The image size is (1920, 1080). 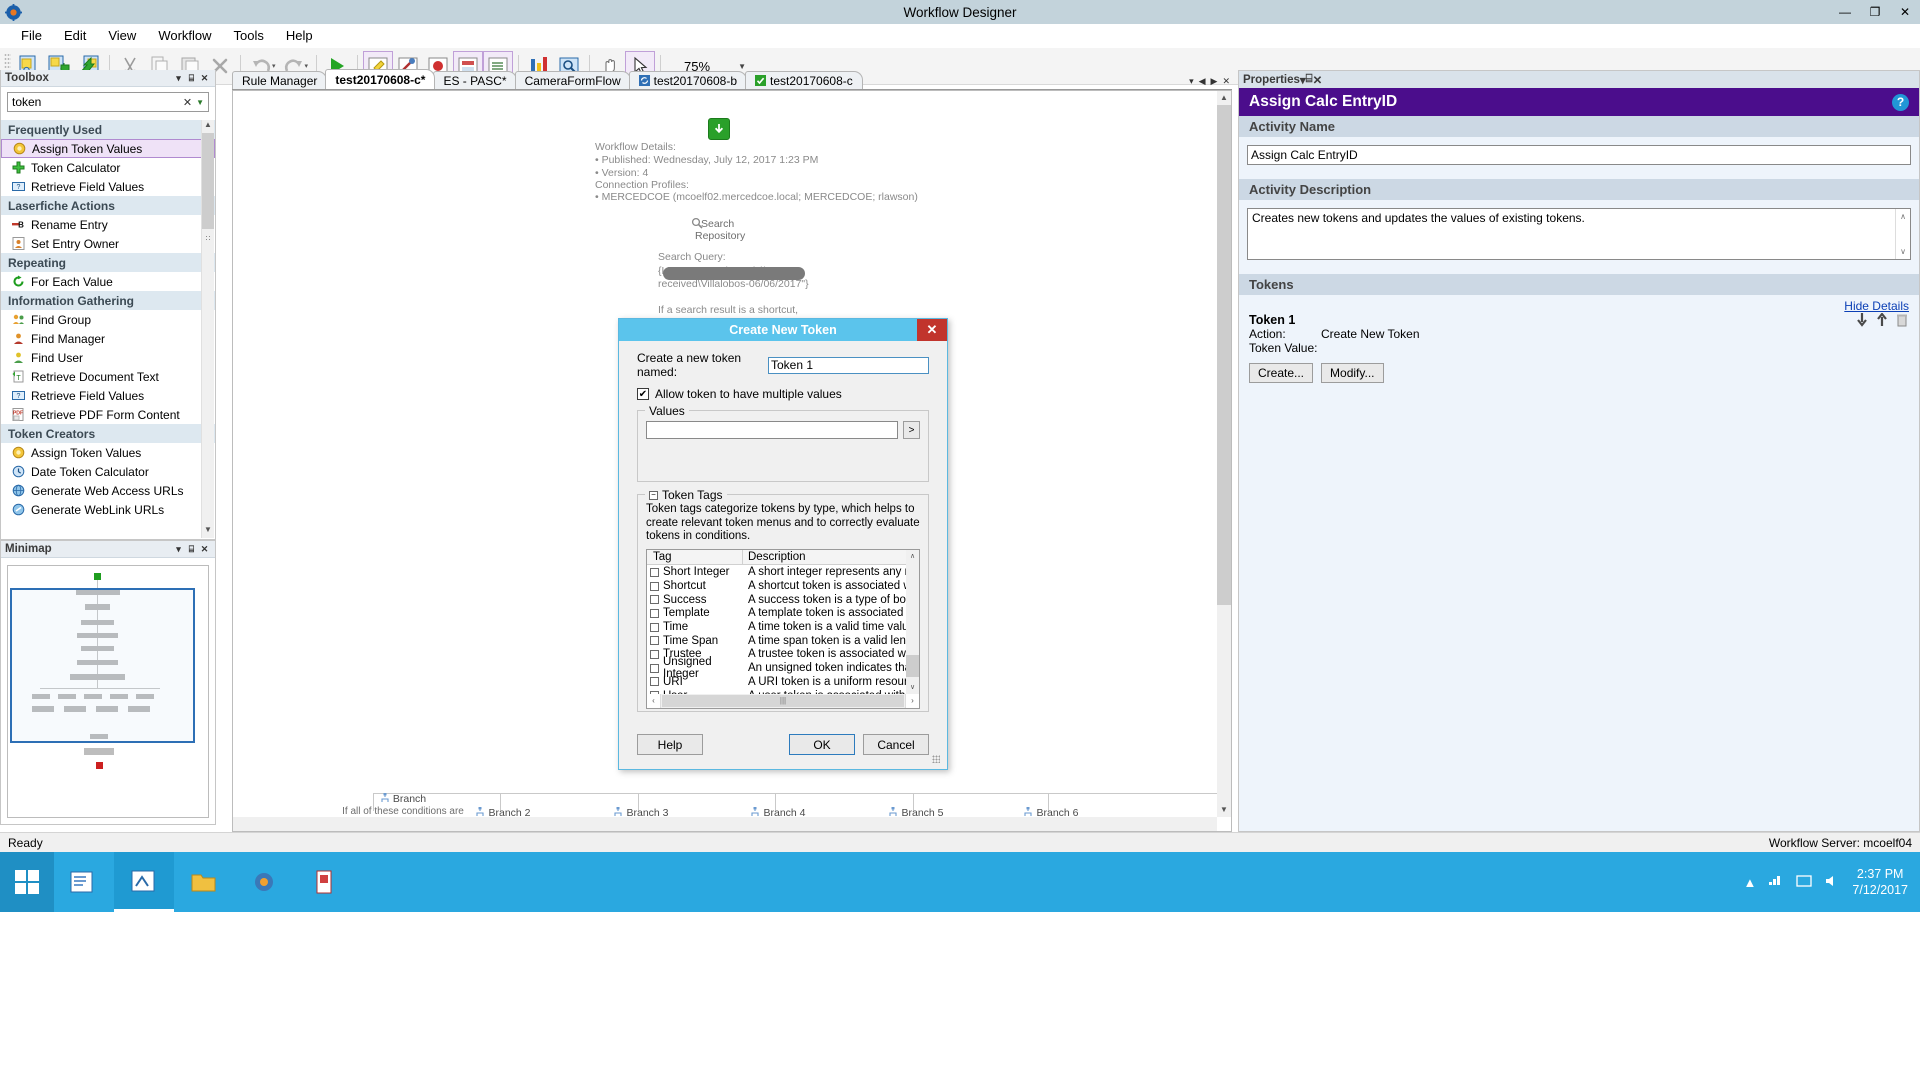 I want to click on arrow-down-icon, so click(x=1862, y=321).